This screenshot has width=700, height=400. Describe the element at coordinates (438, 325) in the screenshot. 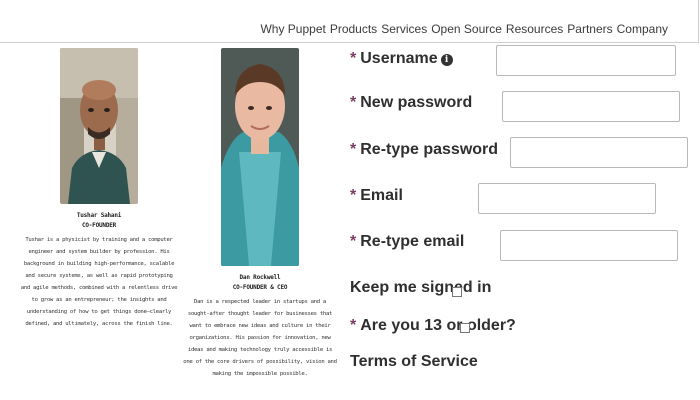

I see `age-question-label-text: Are you 13 or older?` at that location.